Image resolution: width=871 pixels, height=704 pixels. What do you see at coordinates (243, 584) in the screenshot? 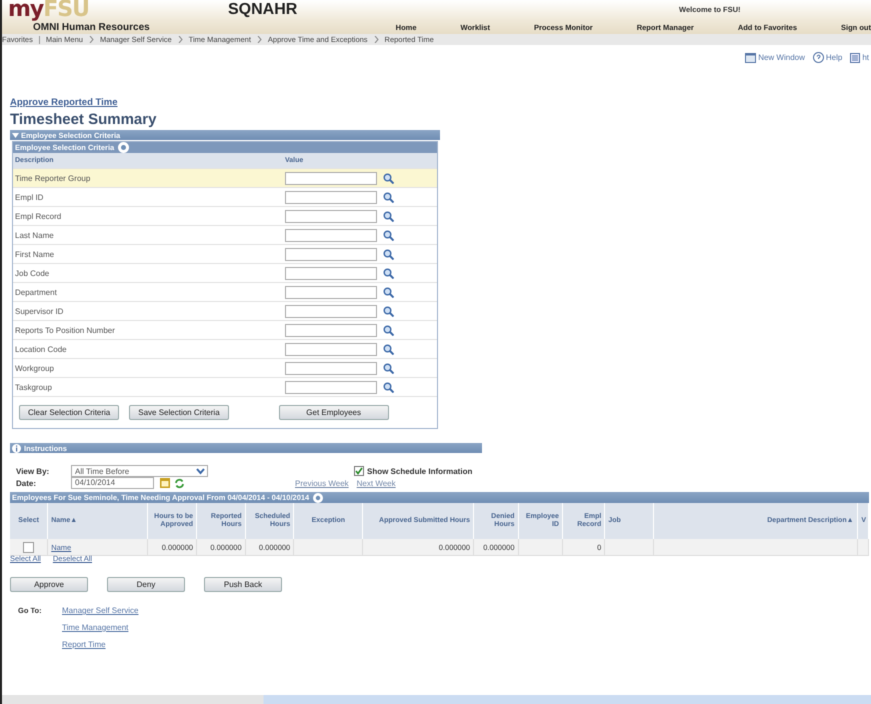
I see `action-button: Push Back` at bounding box center [243, 584].